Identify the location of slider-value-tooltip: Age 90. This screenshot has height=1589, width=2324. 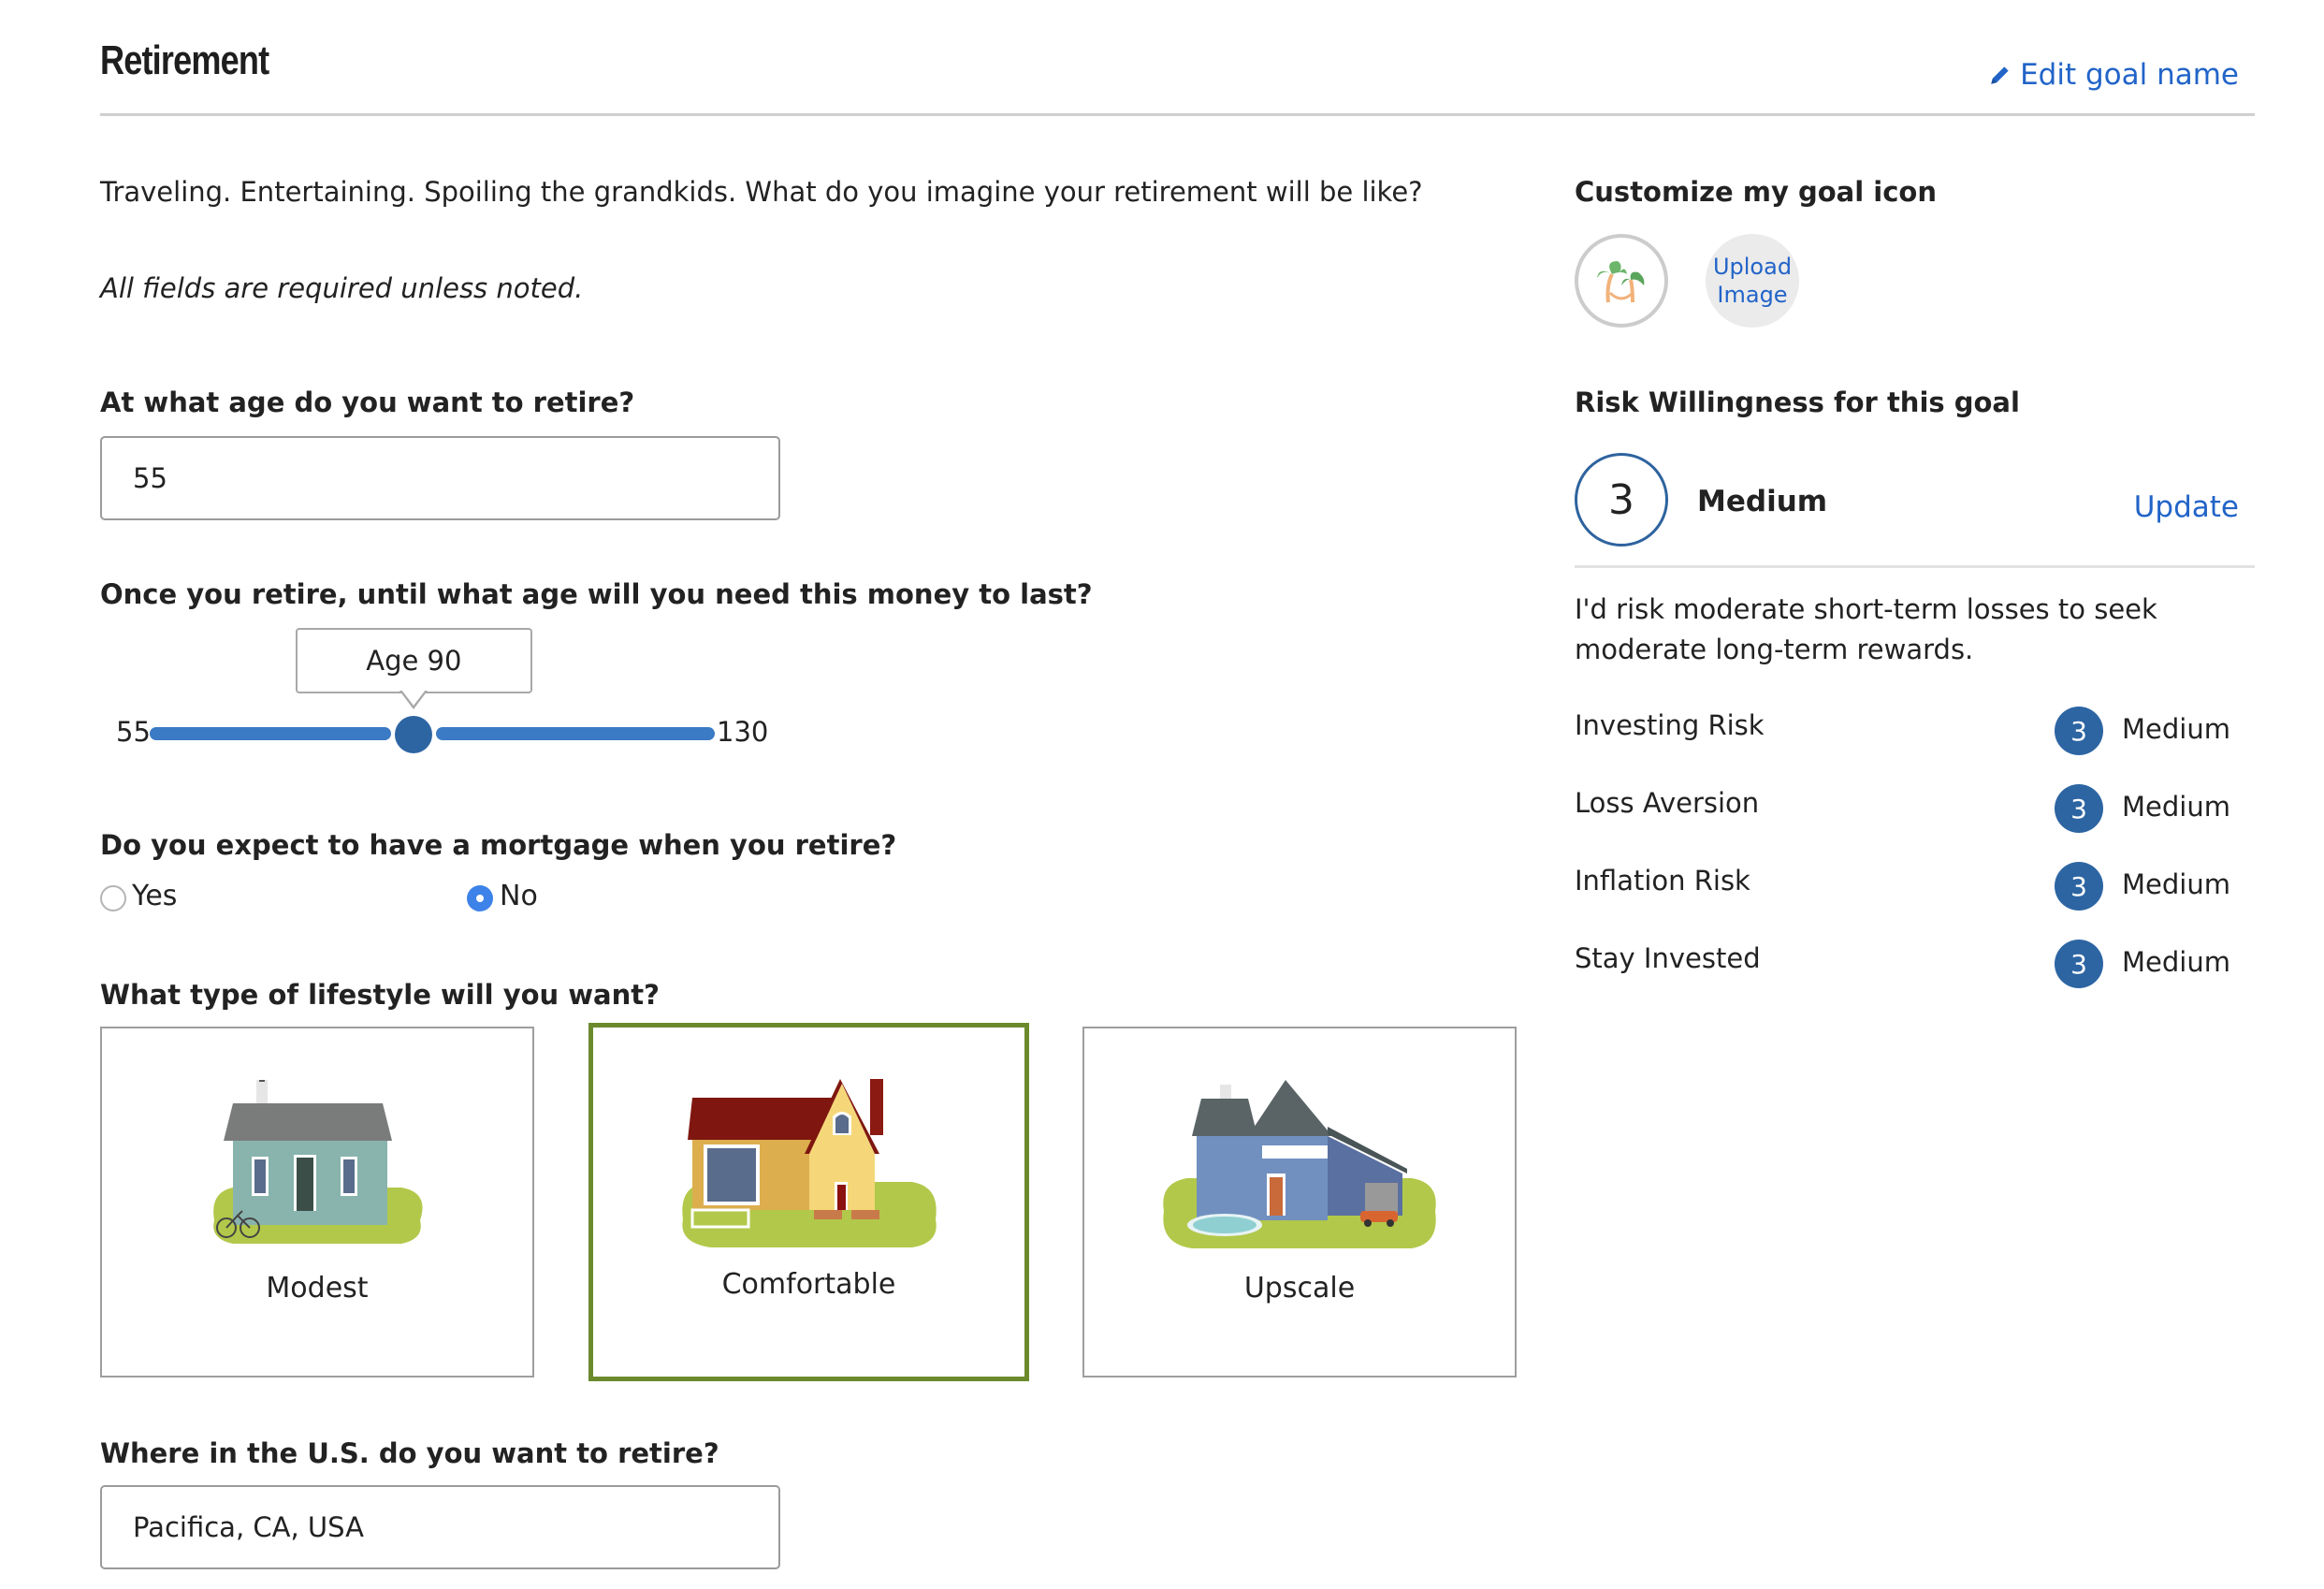
(413, 660).